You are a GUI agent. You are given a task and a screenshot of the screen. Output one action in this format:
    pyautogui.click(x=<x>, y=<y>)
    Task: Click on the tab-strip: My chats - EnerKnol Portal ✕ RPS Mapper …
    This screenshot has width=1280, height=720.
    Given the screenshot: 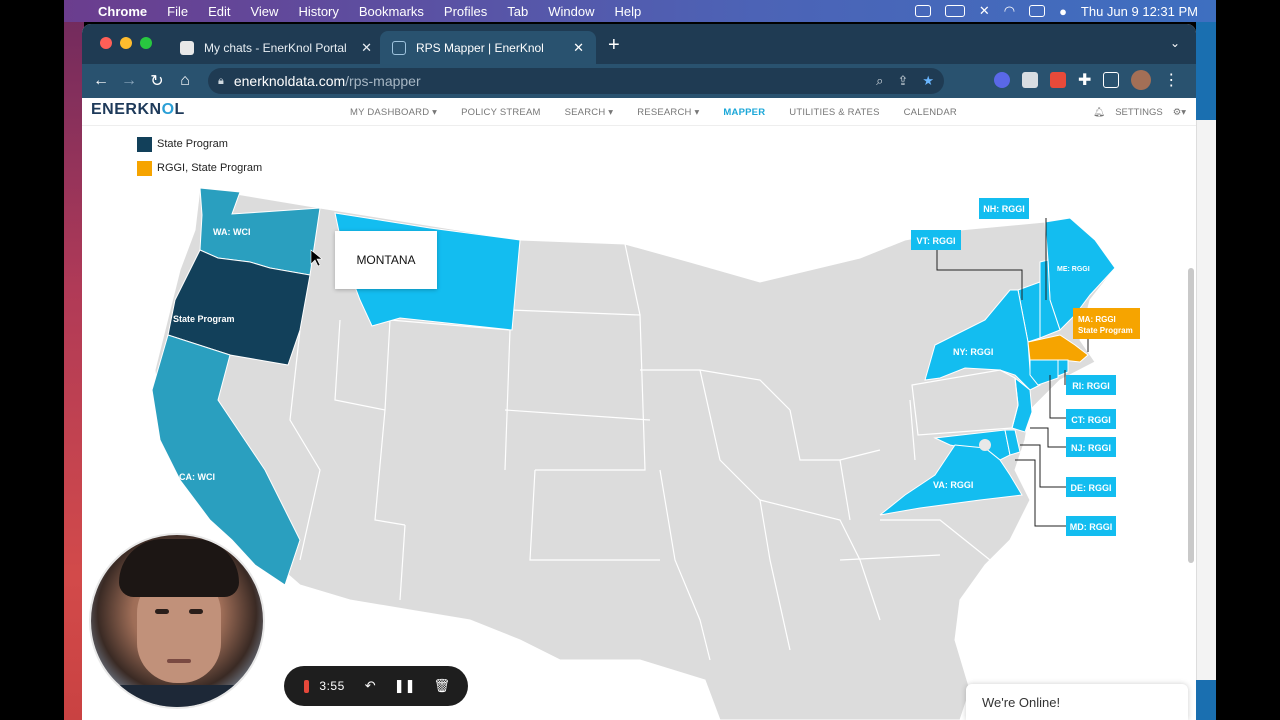 What is the action you would take?
    pyautogui.click(x=639, y=44)
    